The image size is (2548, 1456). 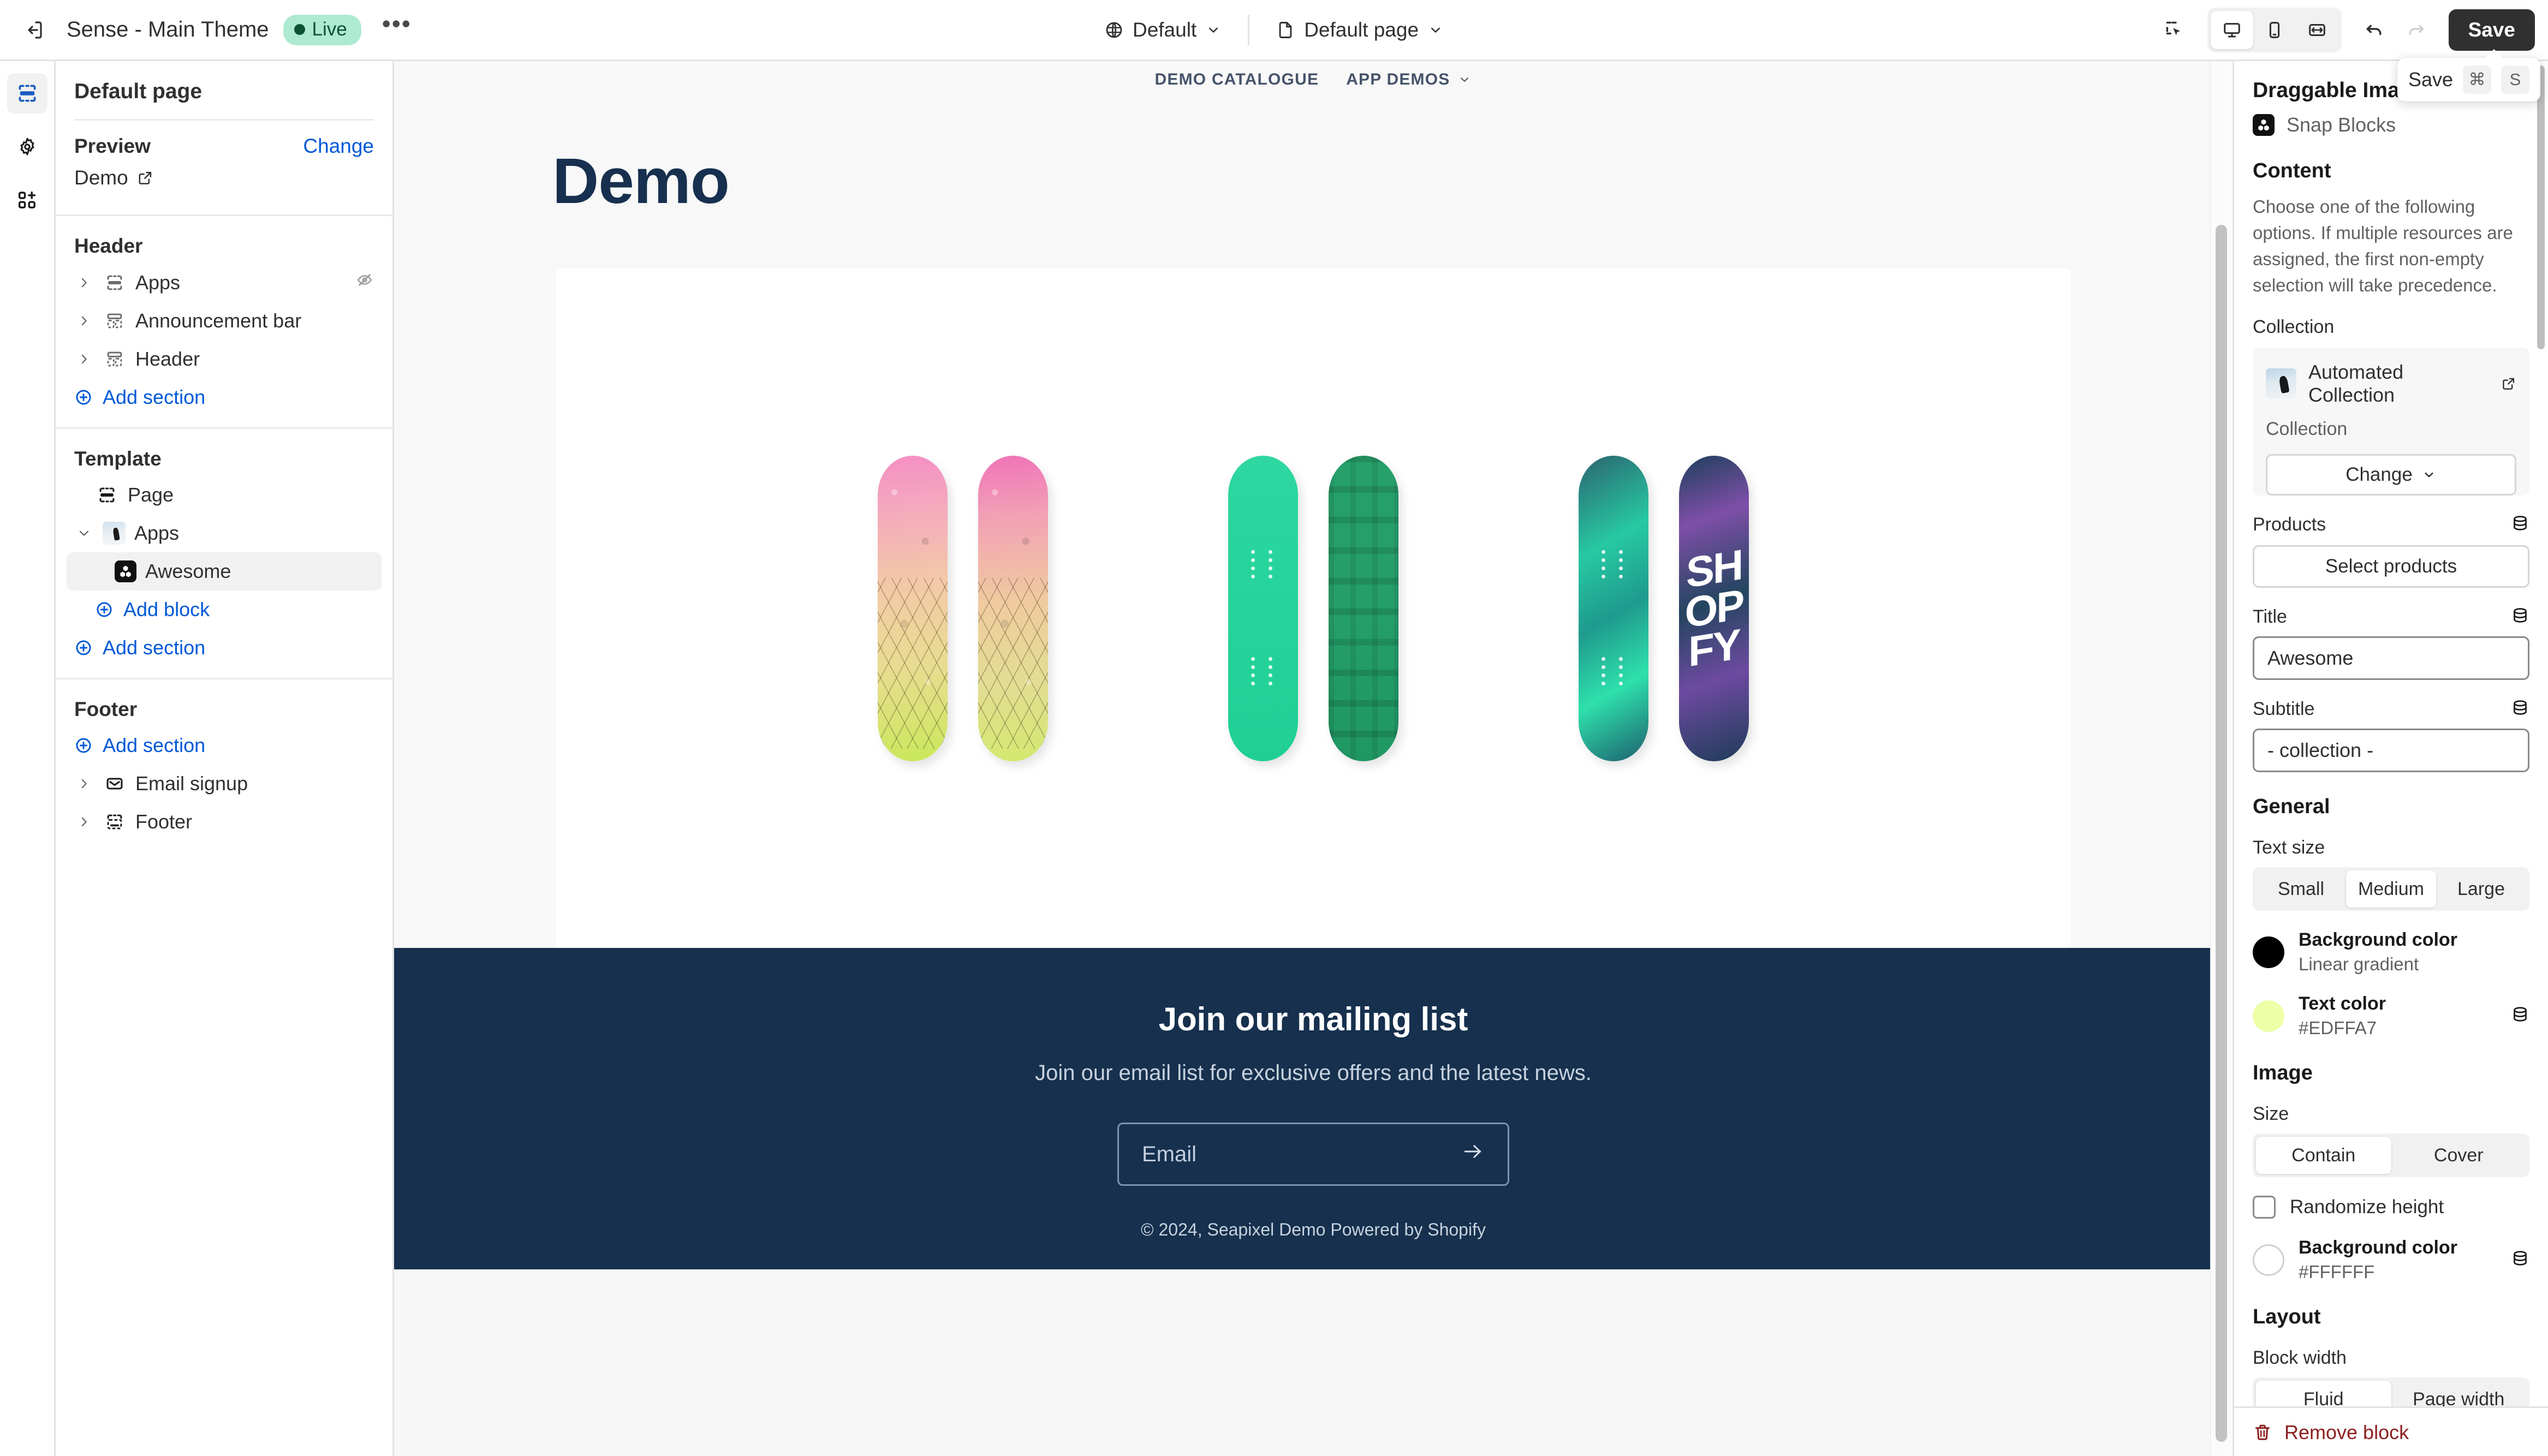 I want to click on board-strip: SH OP FY, so click(x=1313, y=608).